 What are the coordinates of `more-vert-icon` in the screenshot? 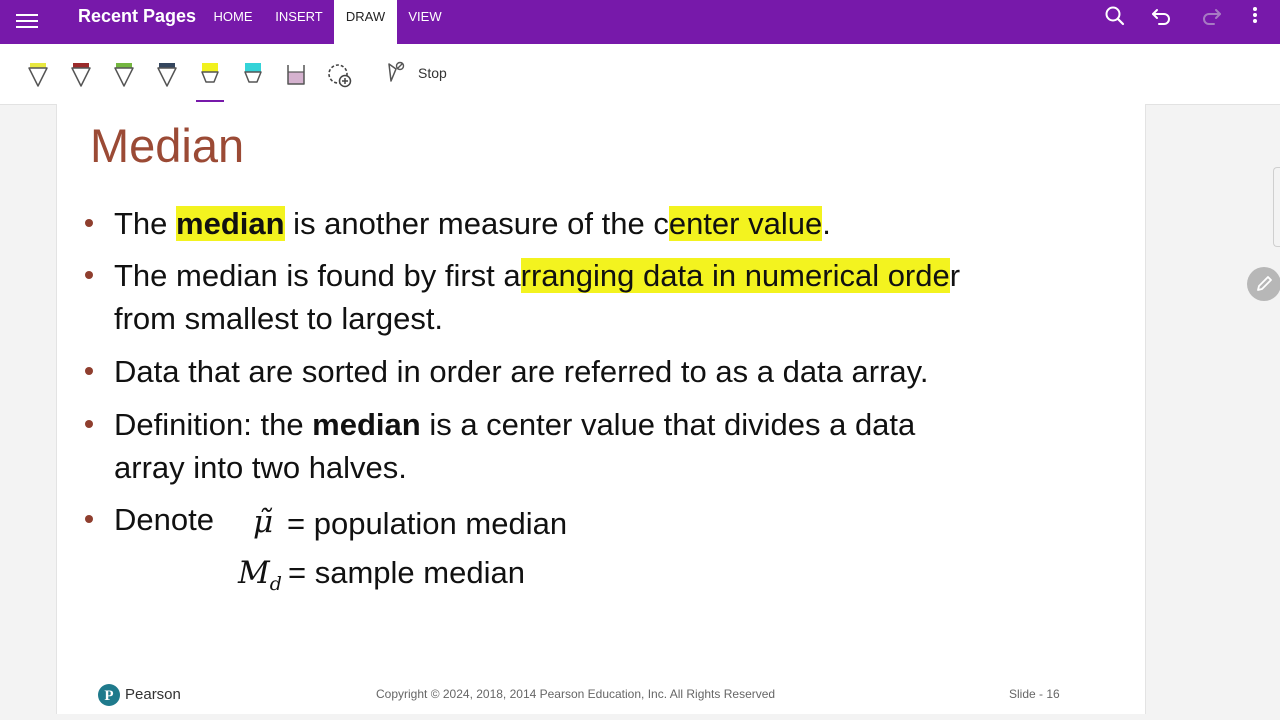 It's located at (1255, 16).